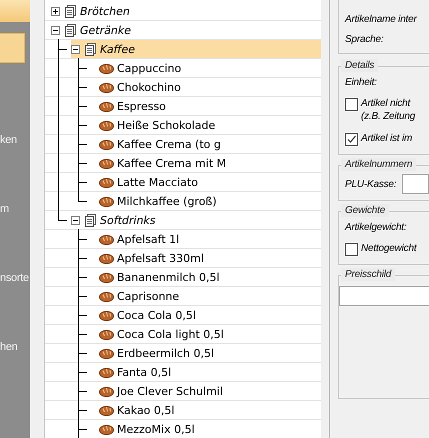 The width and height of the screenshot is (429, 438). Describe the element at coordinates (105, 11) in the screenshot. I see `tree-folder-label: Brötchen` at that location.